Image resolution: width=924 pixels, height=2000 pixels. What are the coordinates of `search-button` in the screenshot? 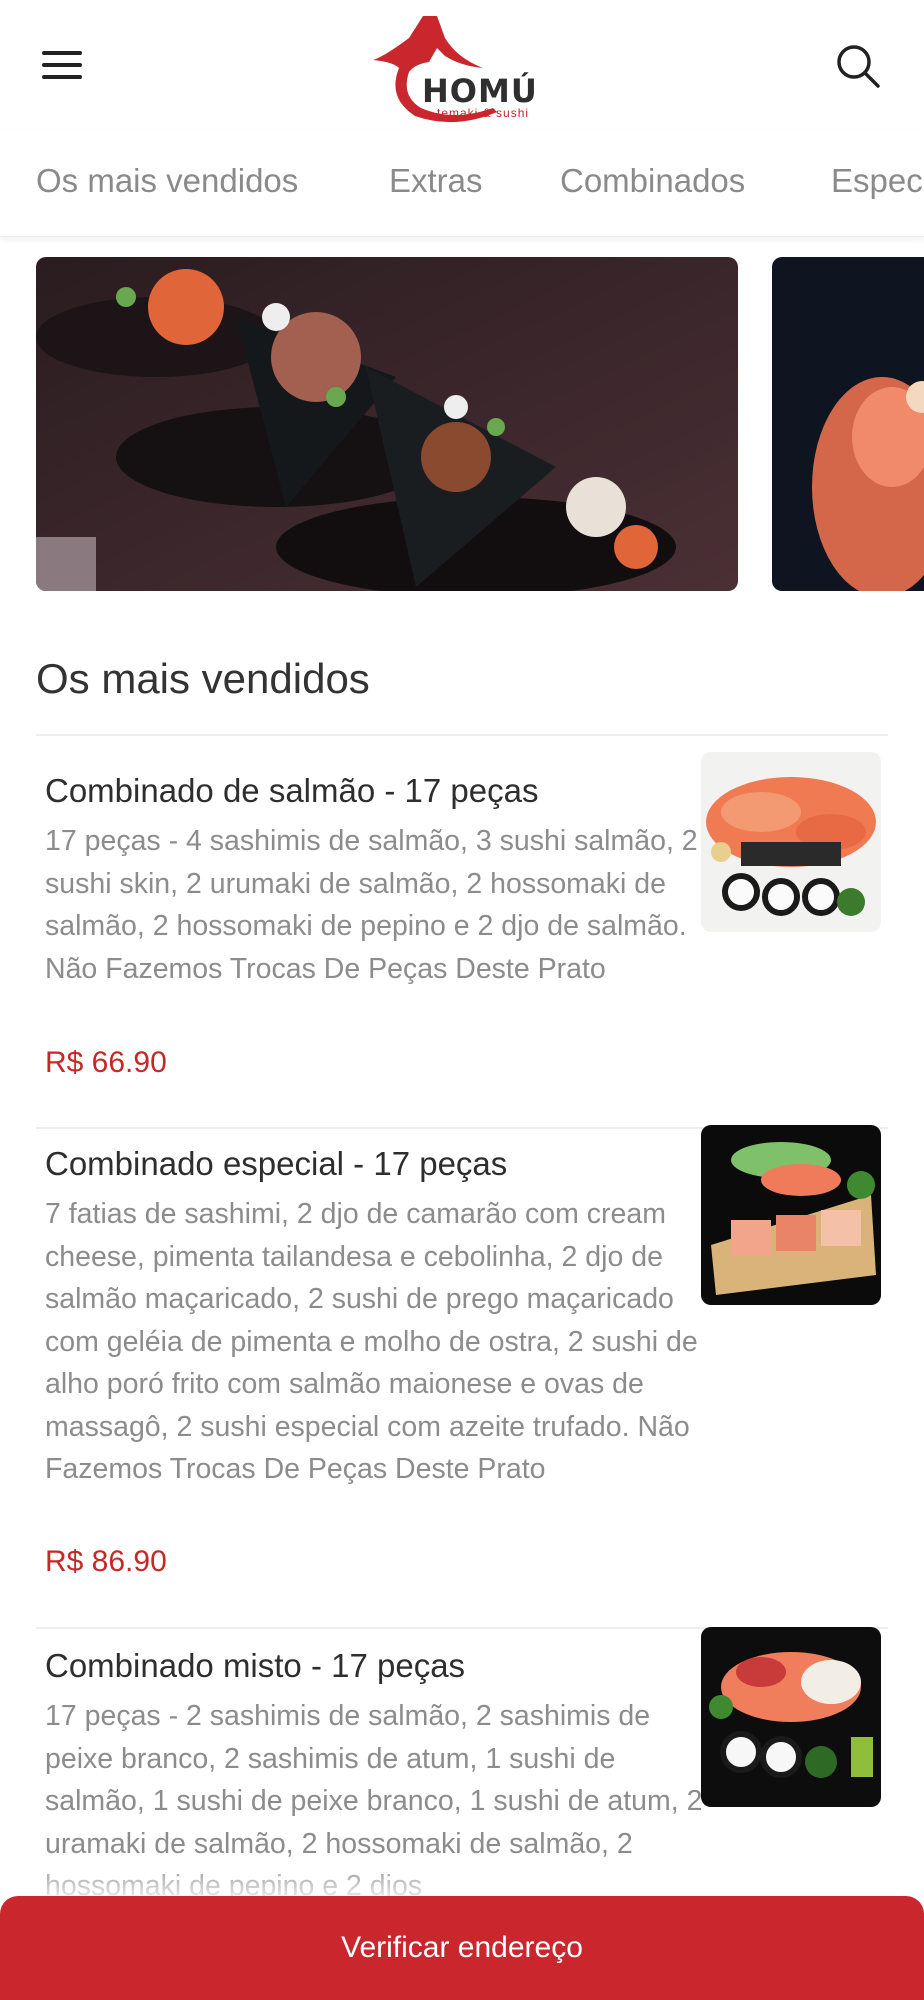 It's located at (858, 66).